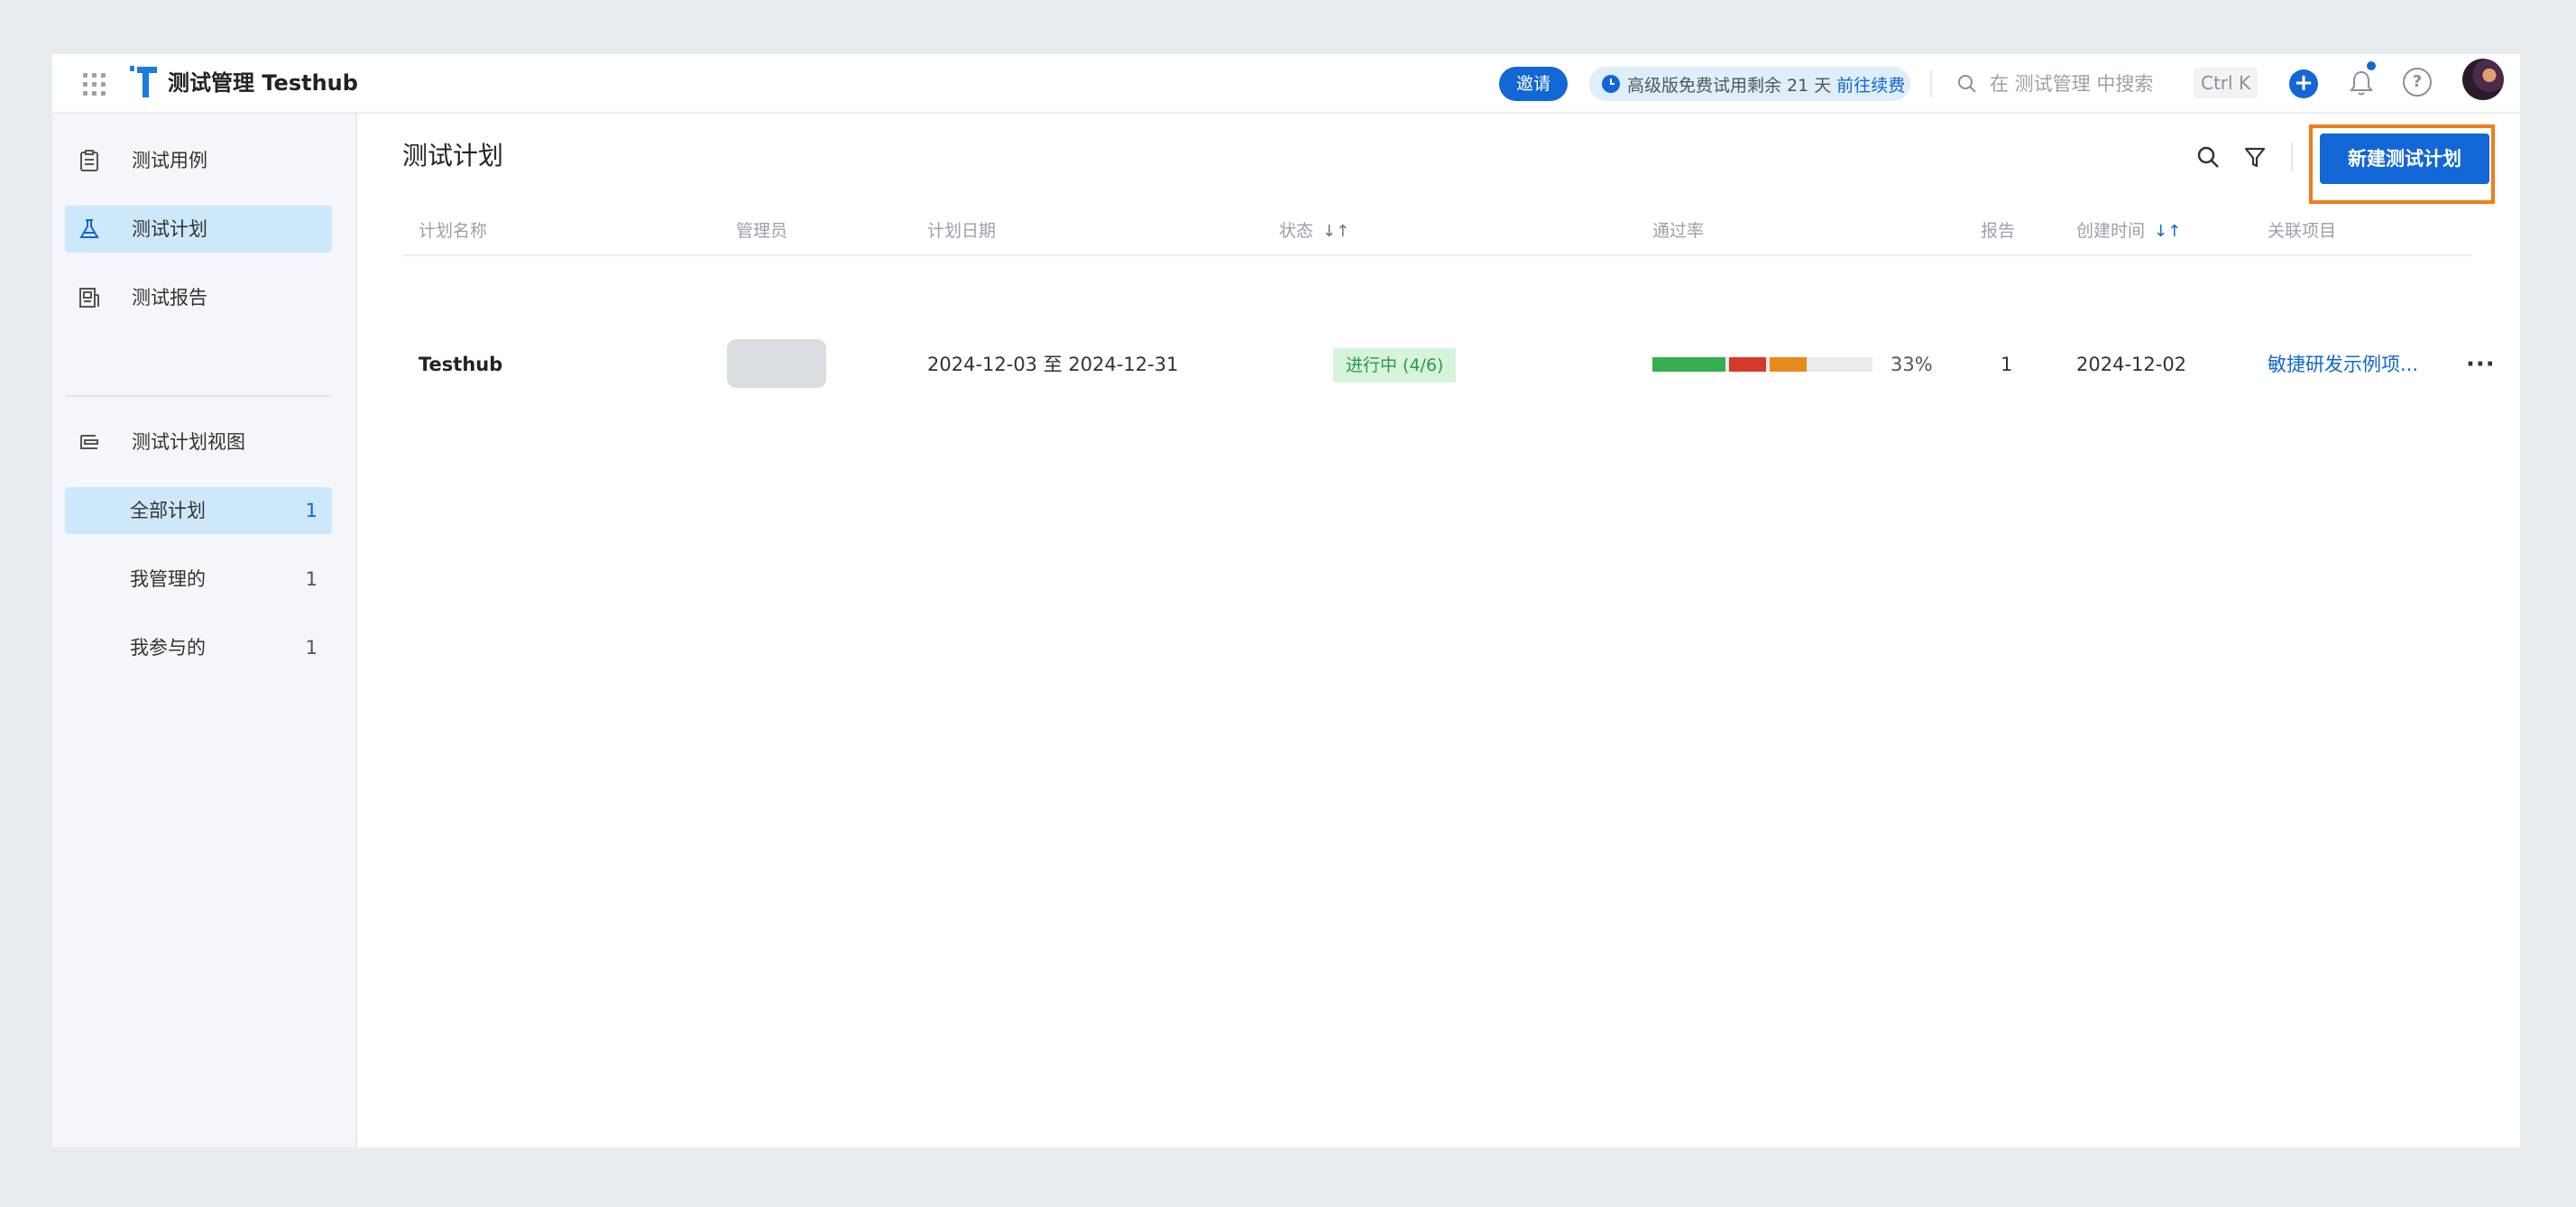  Describe the element at coordinates (461, 364) in the screenshot. I see `plan-name: Testhub` at that location.